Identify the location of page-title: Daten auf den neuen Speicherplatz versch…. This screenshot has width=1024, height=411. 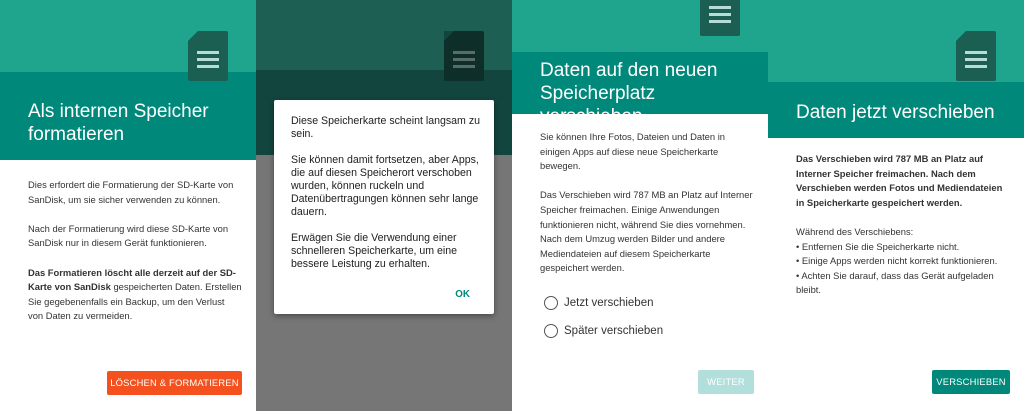
(629, 93).